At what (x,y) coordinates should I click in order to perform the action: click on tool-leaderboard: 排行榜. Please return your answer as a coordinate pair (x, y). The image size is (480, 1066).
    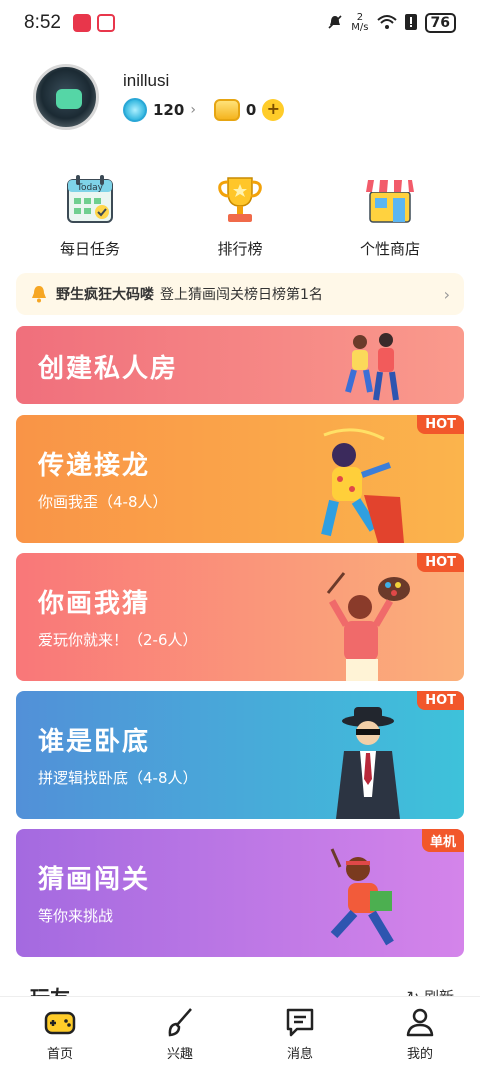
    Looking at the image, I should click on (240, 215).